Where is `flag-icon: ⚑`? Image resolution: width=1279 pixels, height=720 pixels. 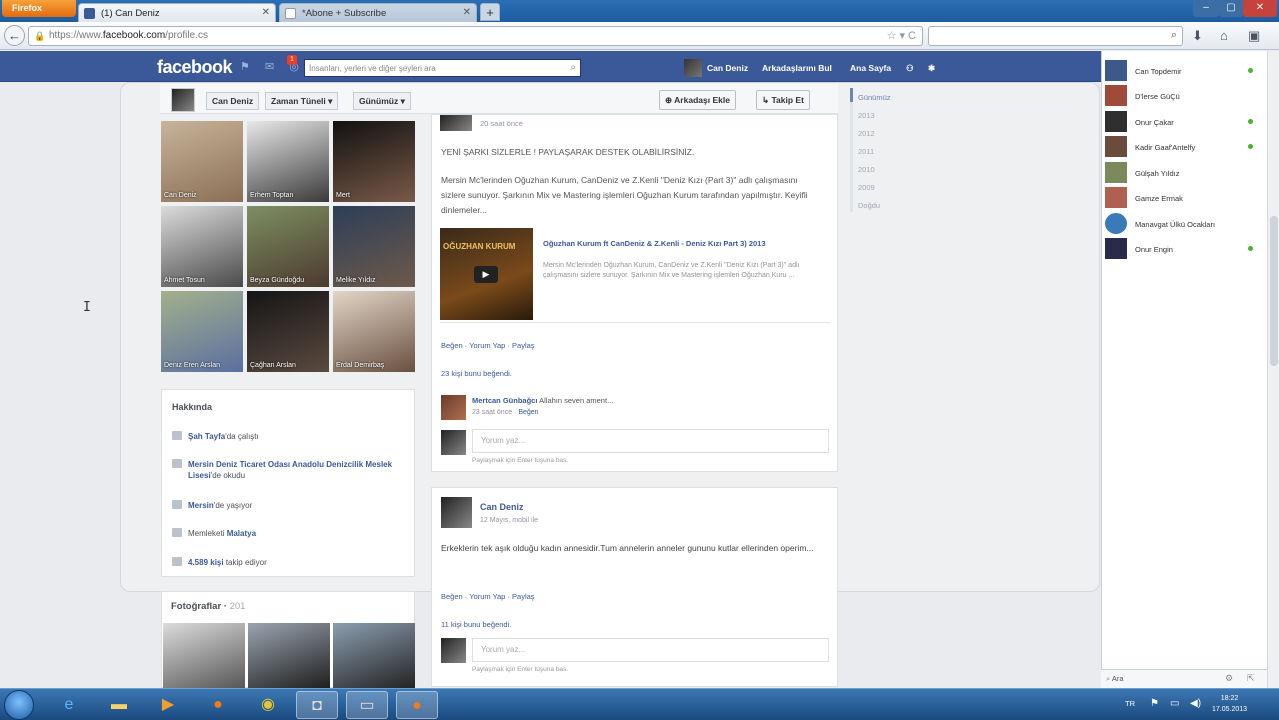
flag-icon: ⚑ is located at coordinates (1154, 703).